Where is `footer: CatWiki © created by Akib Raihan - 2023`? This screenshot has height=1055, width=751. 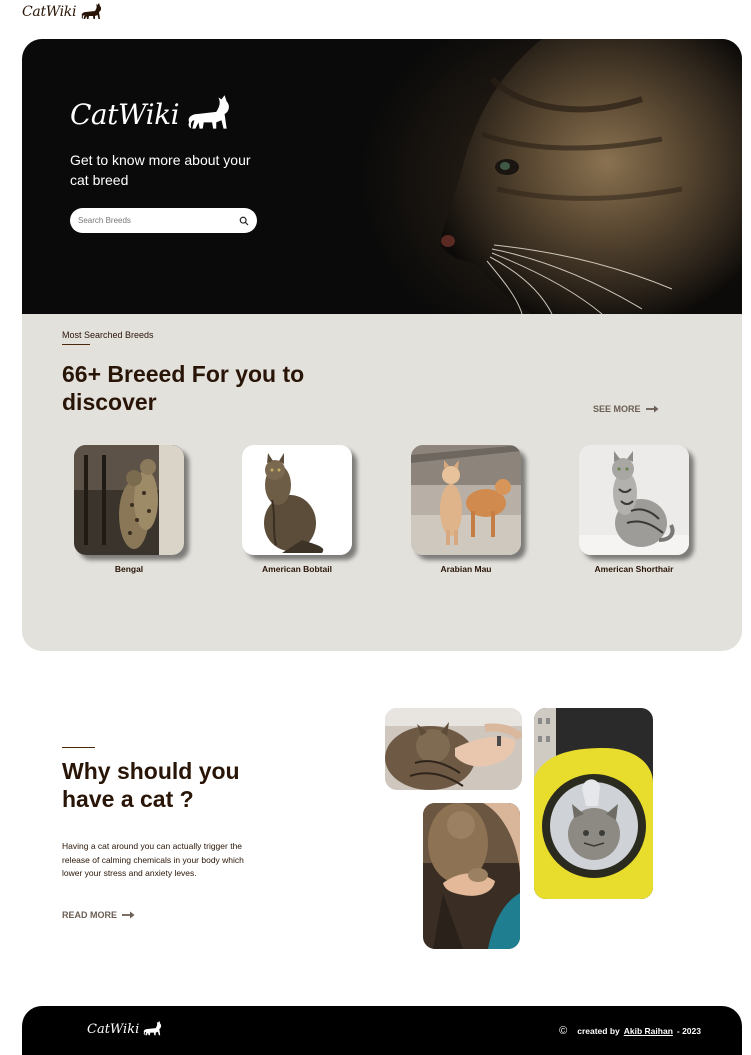 footer: CatWiki © created by Akib Raihan - 2023 is located at coordinates (382, 1030).